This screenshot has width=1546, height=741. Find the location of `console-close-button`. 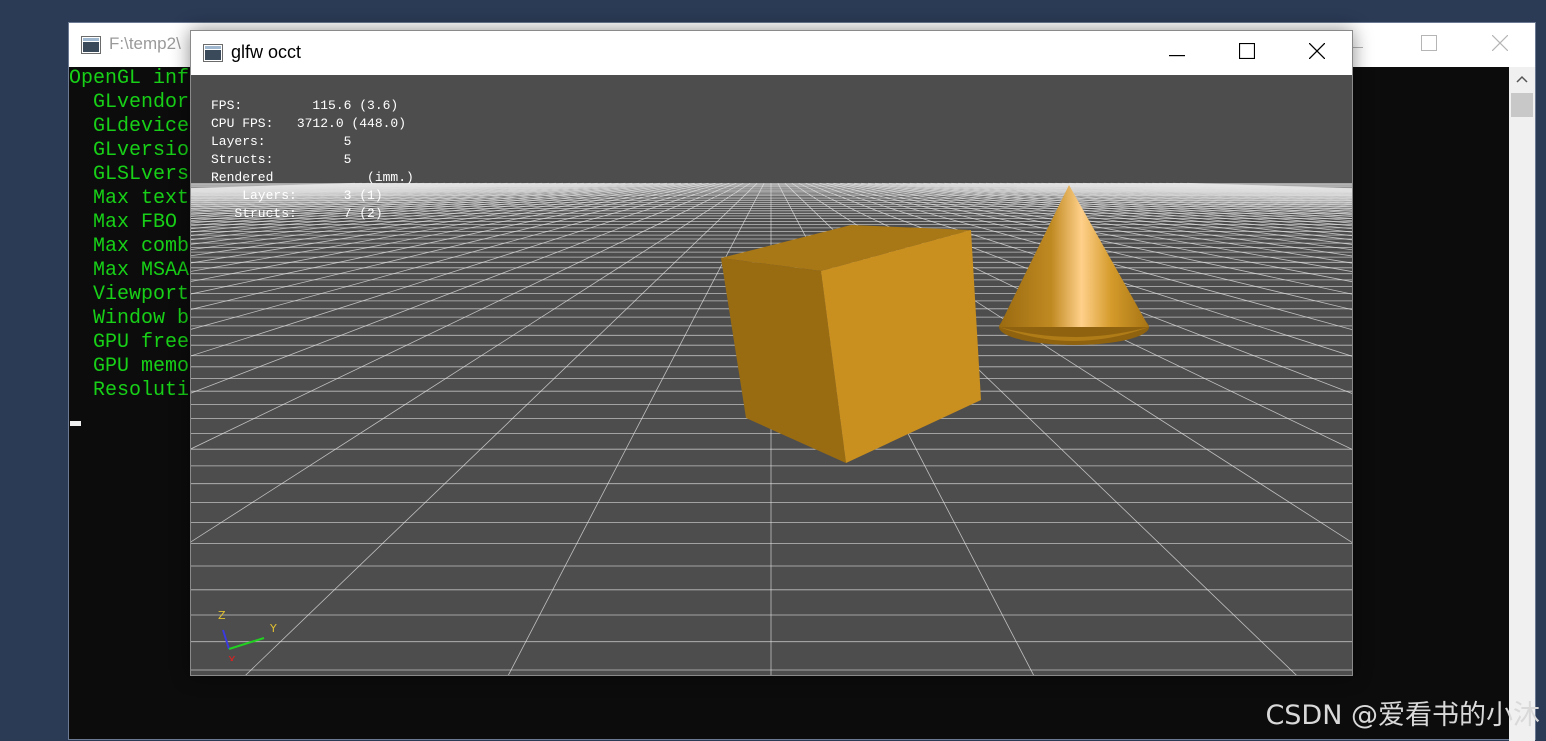

console-close-button is located at coordinates (1500, 45).